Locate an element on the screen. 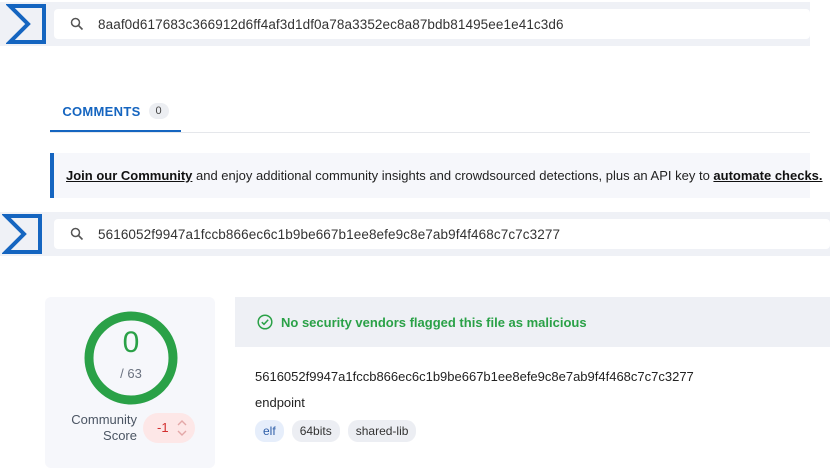  tab-comments-label: COMMENTS is located at coordinates (101, 111).